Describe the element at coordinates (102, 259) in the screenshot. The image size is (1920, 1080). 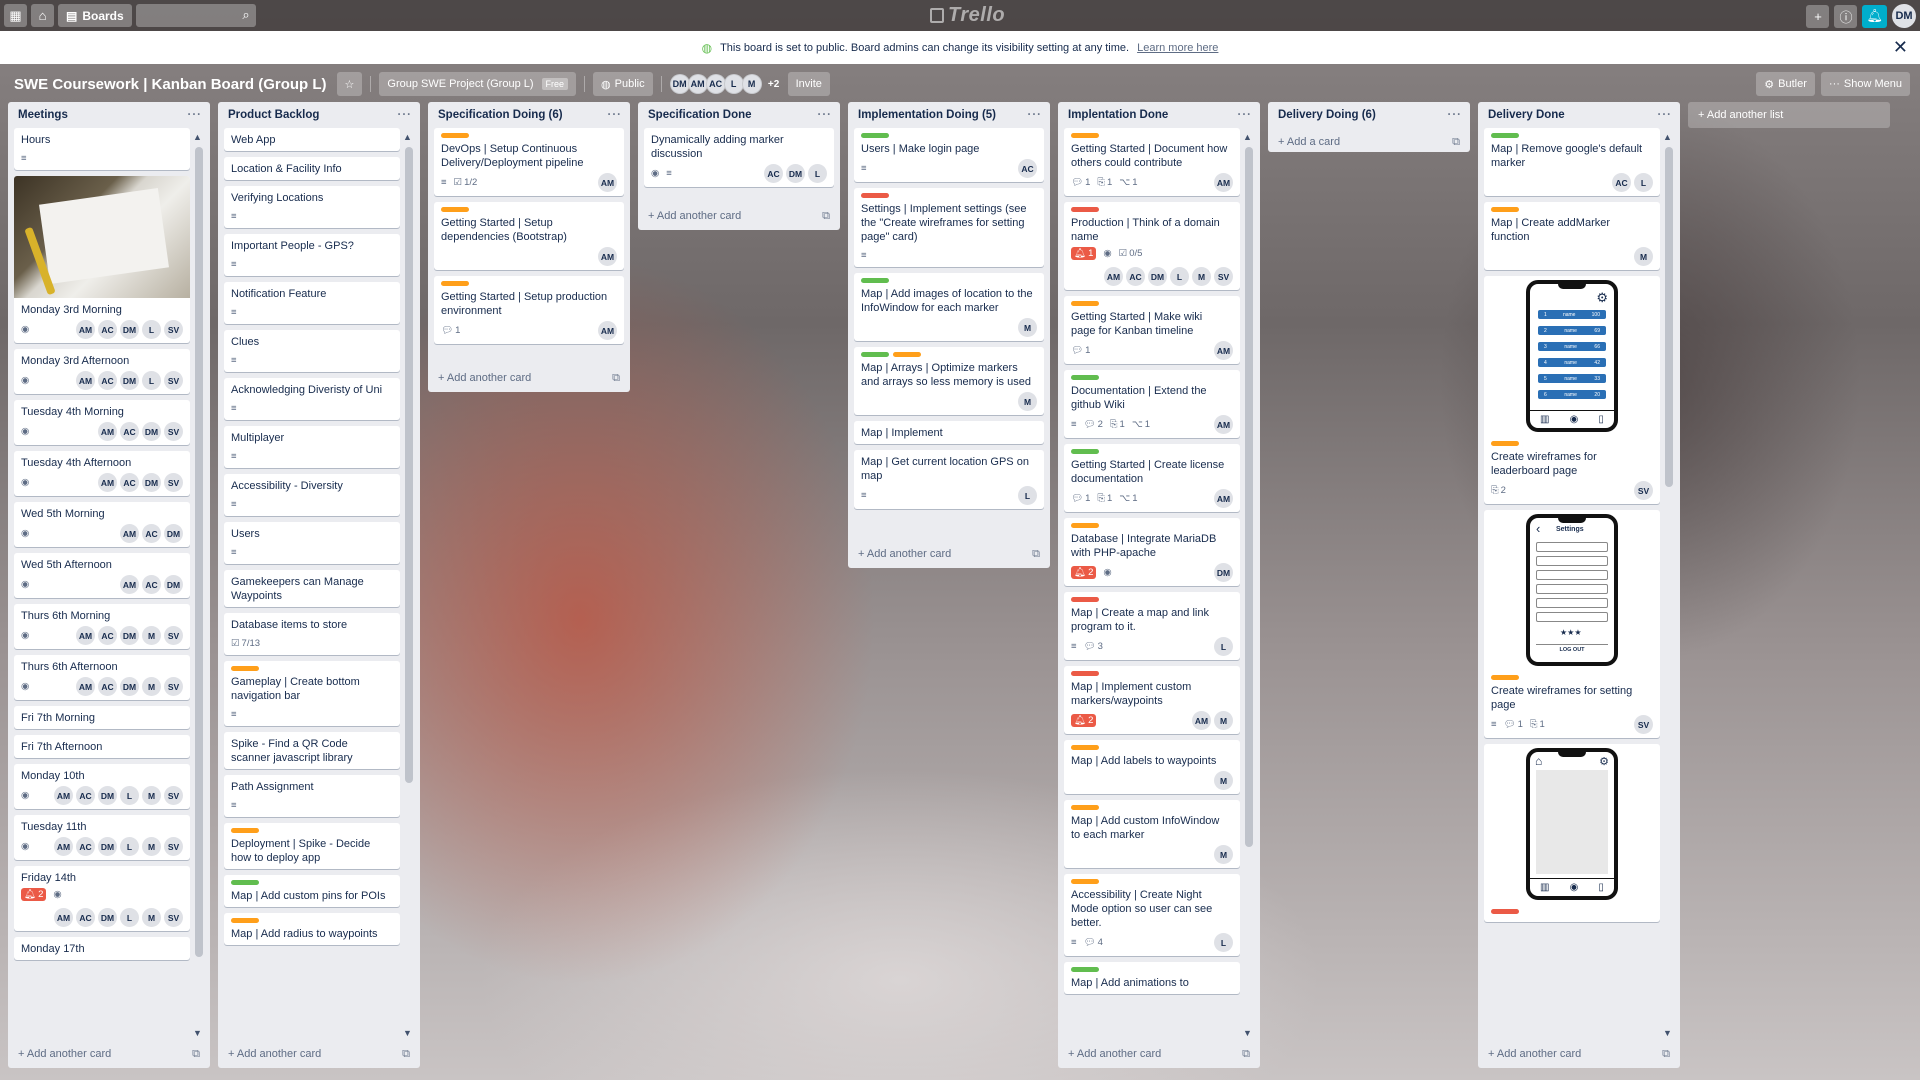
I see `card: Monday 3rd Morning ◉ AM AC DM L SV` at that location.